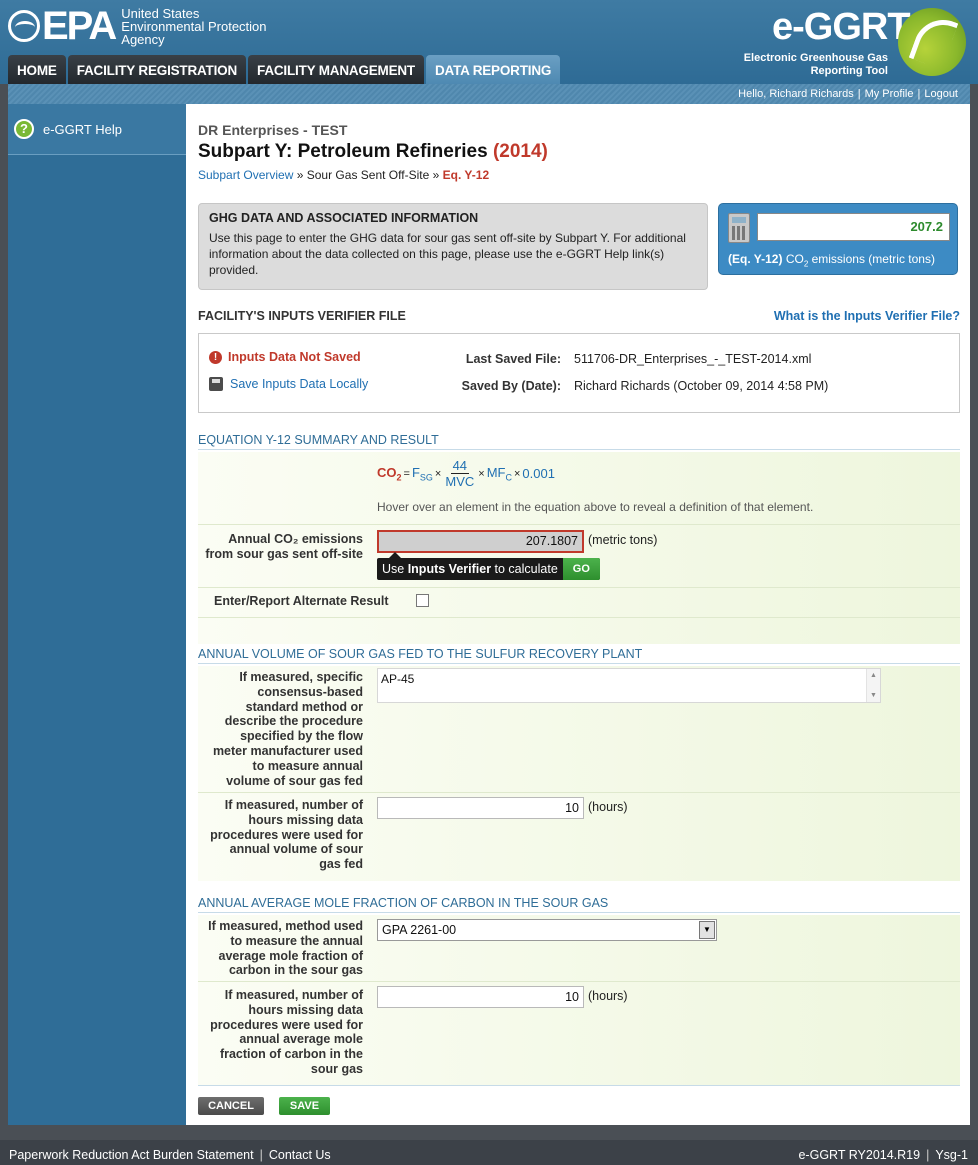 The width and height of the screenshot is (978, 1165). I want to click on annual-co2-label-line: Annual CO₂ emissions, so click(295, 539).